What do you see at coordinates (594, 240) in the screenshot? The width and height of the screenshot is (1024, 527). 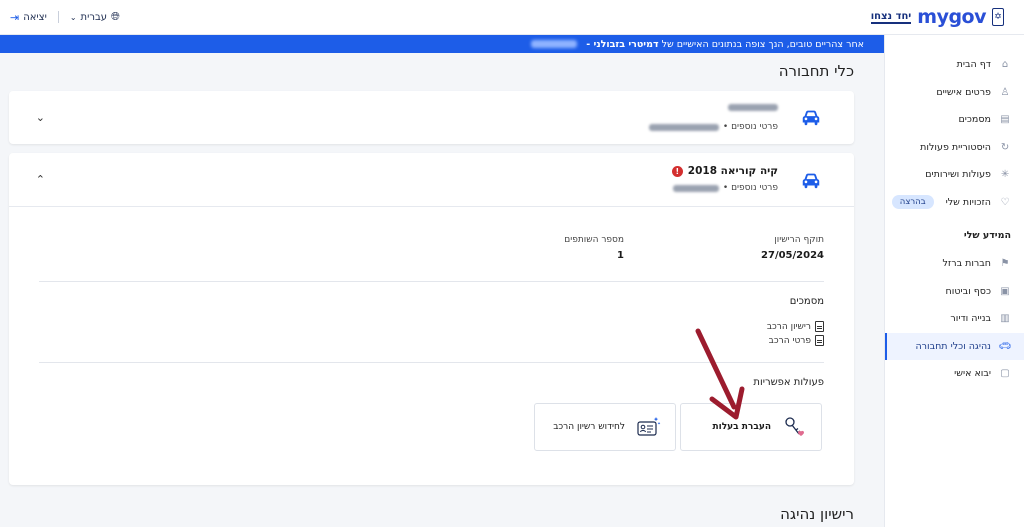 I see `partners-label: מספר השותפים` at bounding box center [594, 240].